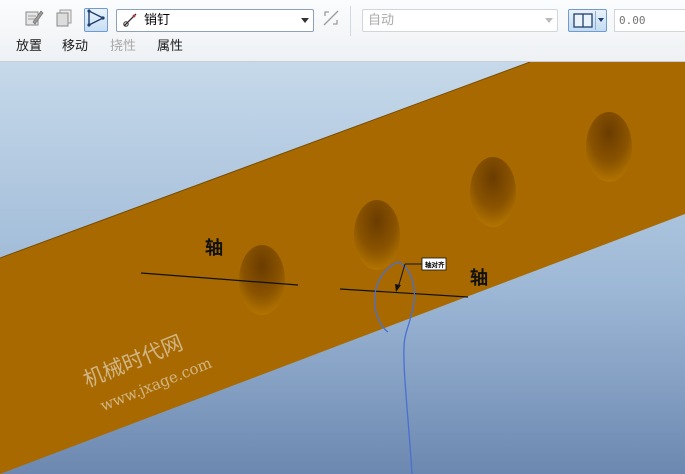 This screenshot has height=474, width=685. I want to click on flip-icon, so click(331, 20).